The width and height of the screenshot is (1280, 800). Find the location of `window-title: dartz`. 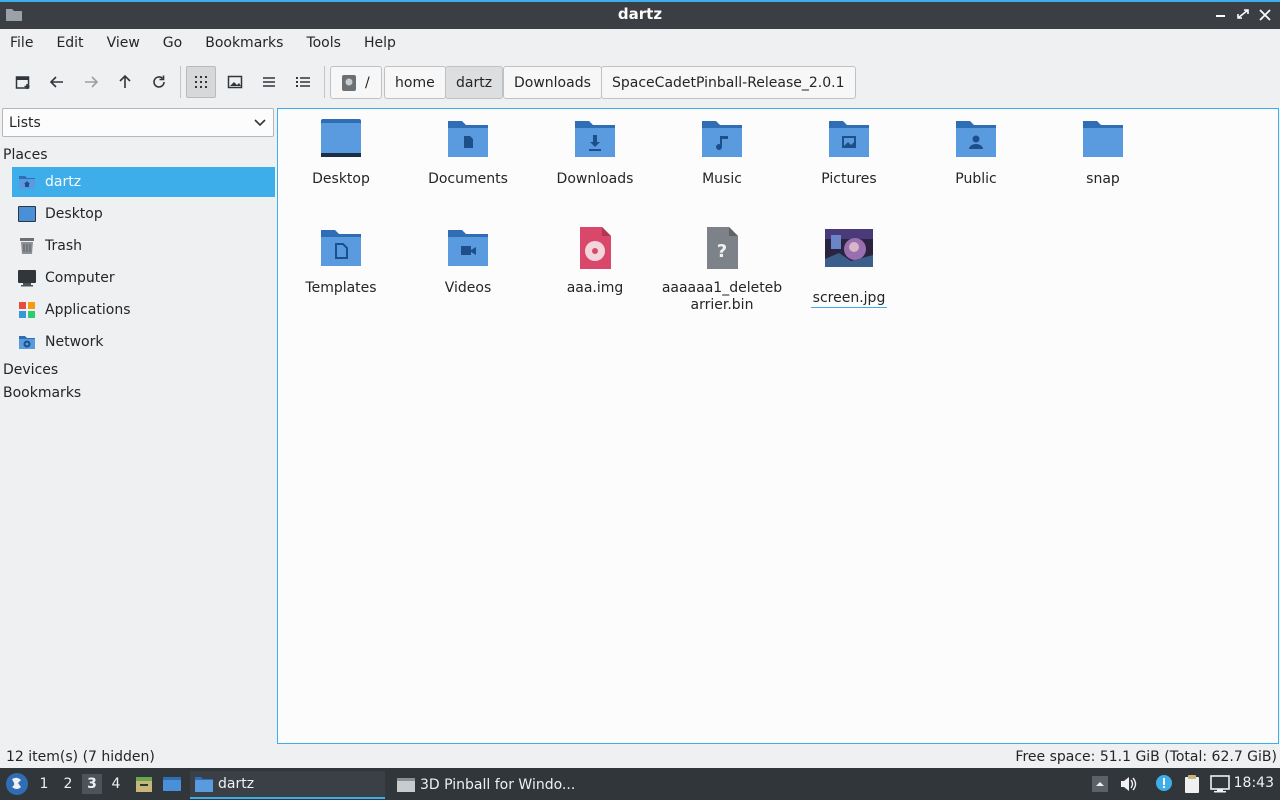

window-title: dartz is located at coordinates (640, 14).